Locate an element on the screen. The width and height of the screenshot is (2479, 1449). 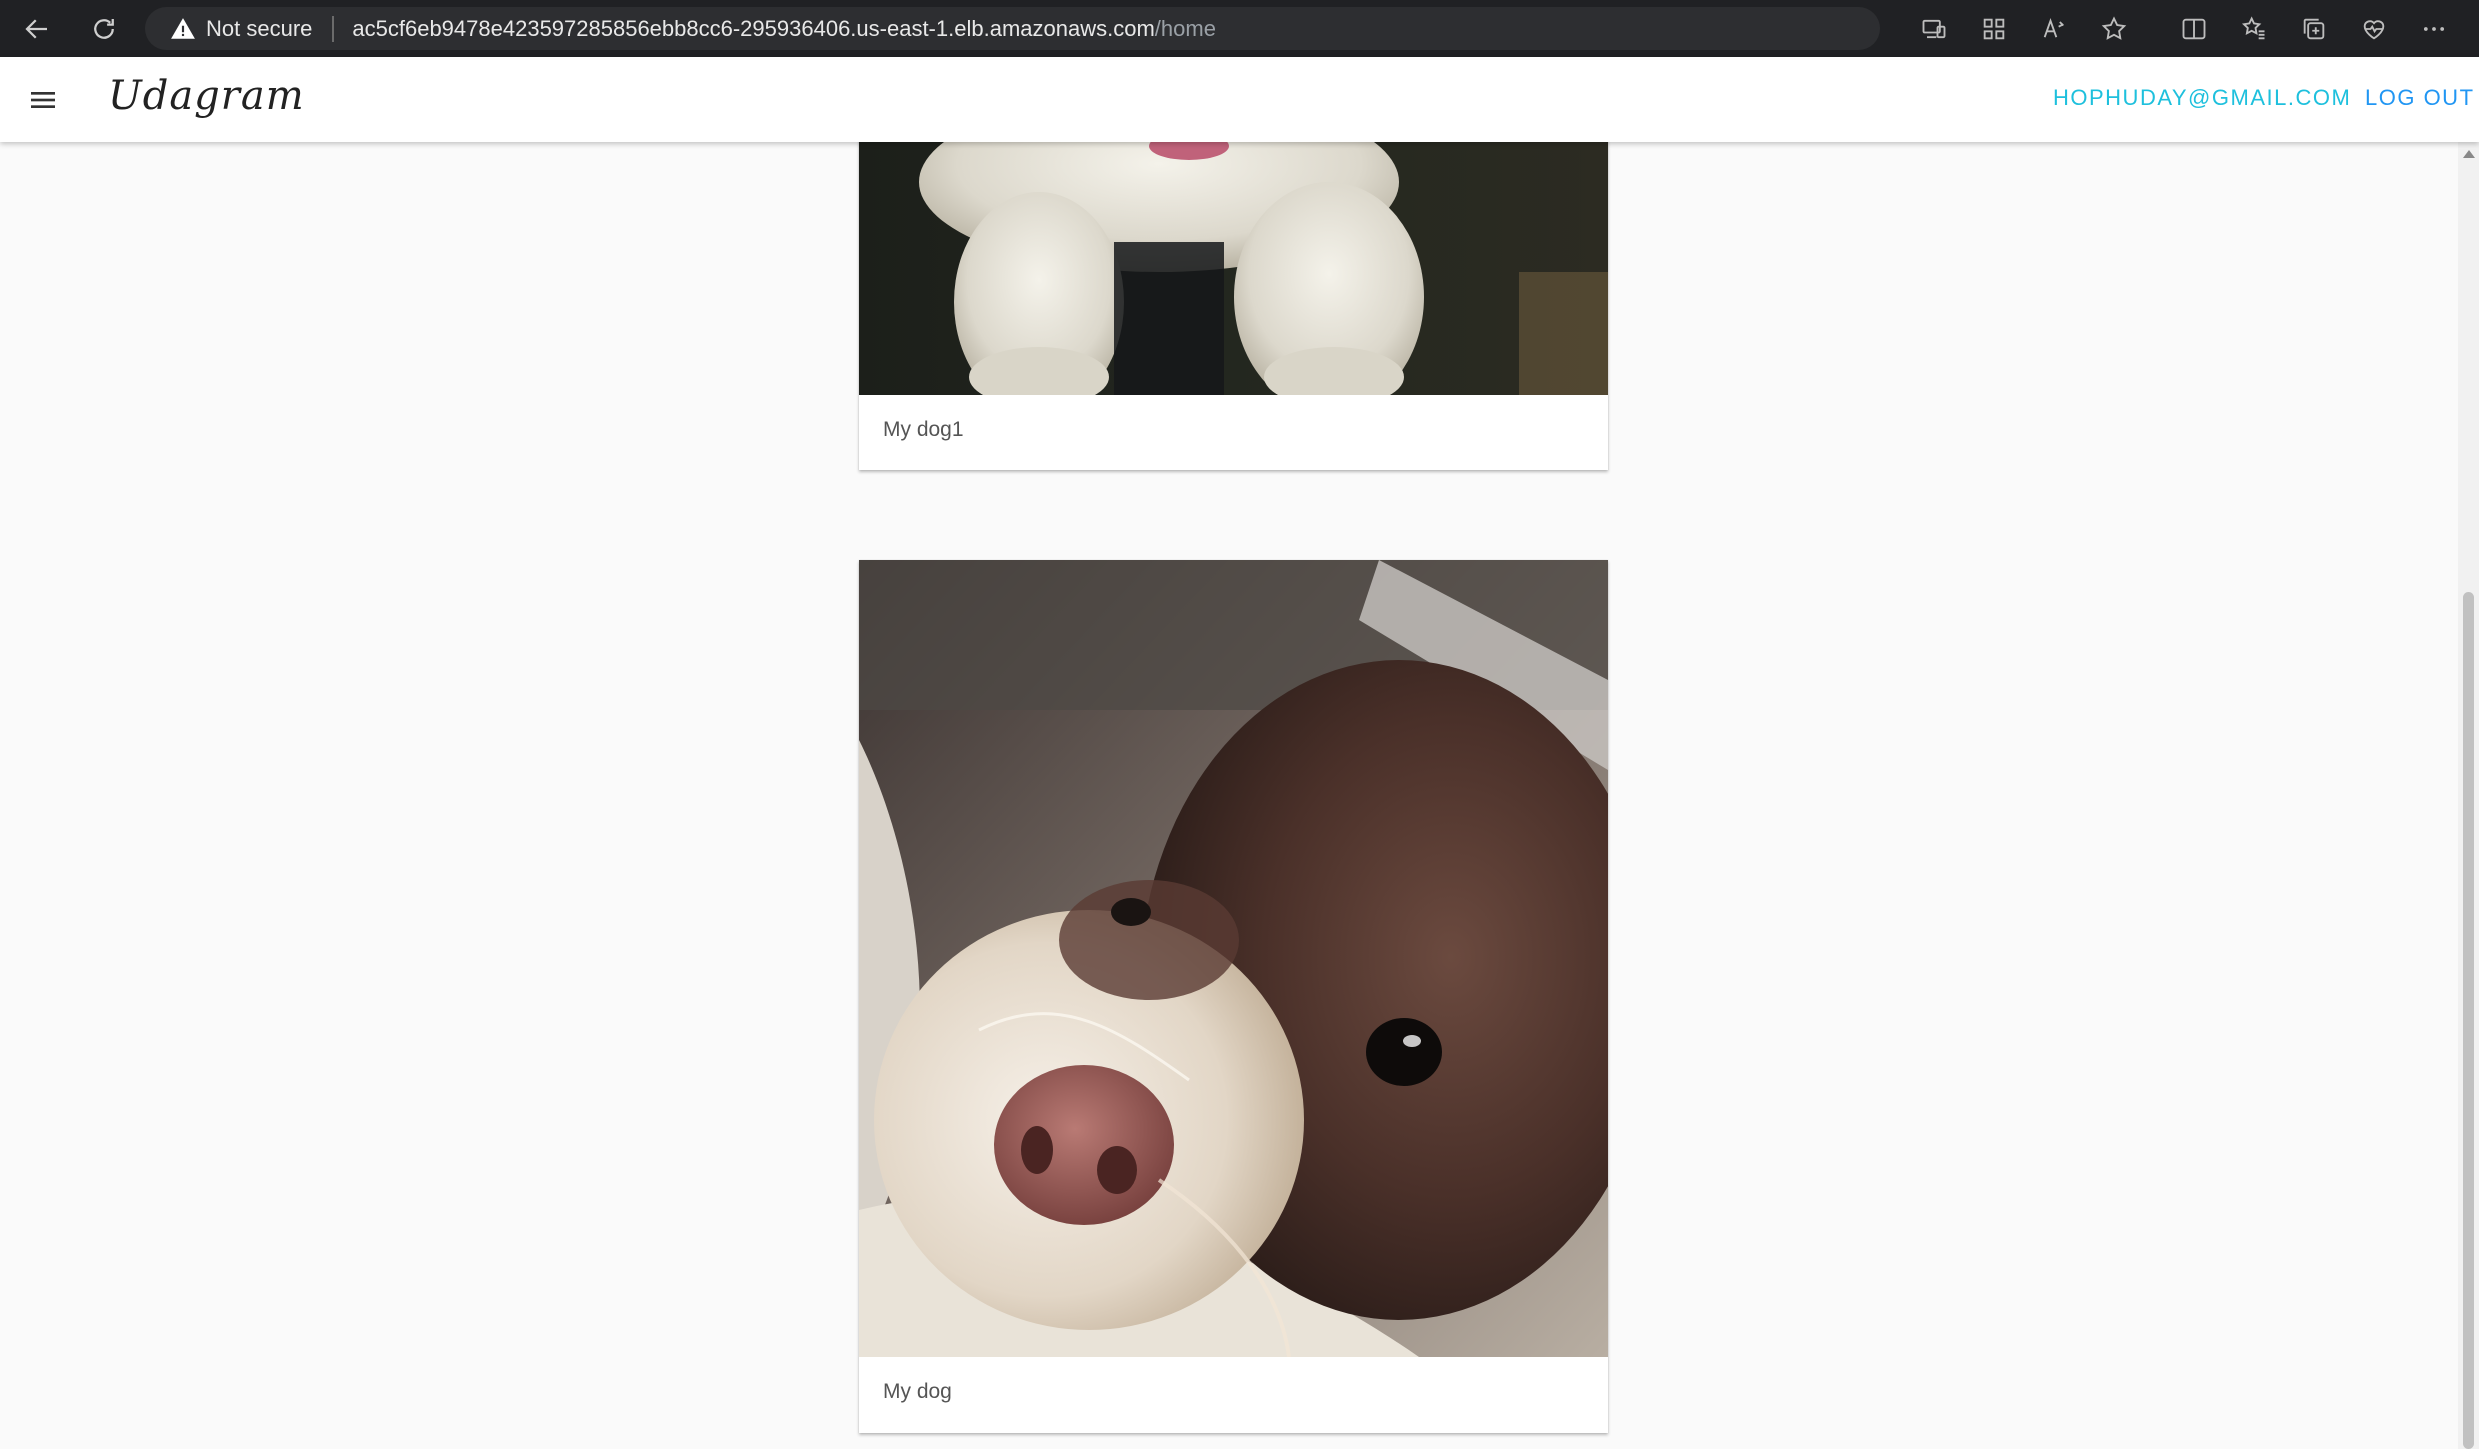
feed-item-caption: My dog is located at coordinates (917, 1391).